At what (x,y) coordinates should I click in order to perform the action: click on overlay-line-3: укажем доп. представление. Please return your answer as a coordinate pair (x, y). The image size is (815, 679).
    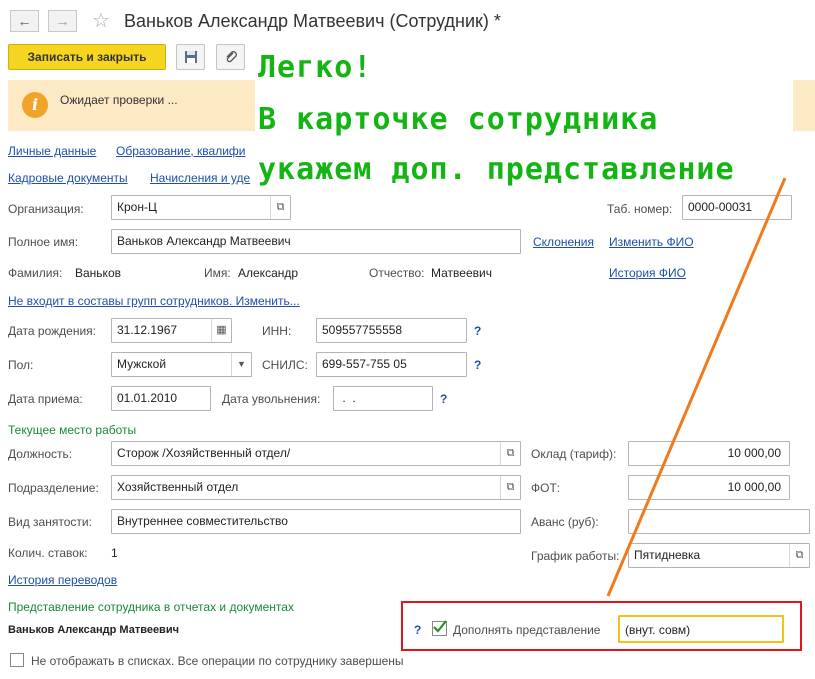
    Looking at the image, I should click on (496, 169).